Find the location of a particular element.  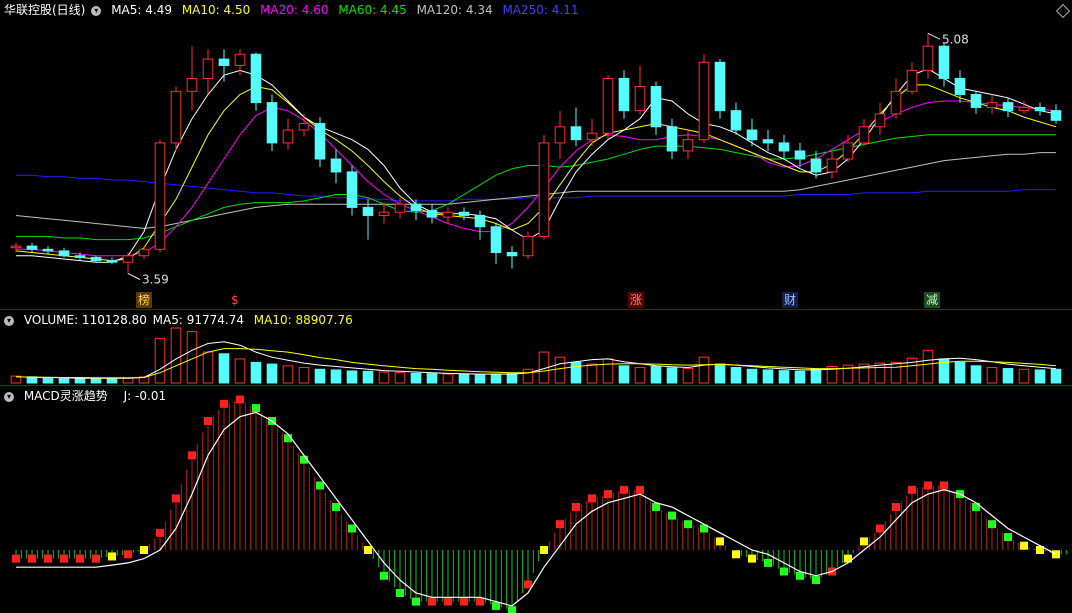

volume-chart is located at coordinates (536, 347).